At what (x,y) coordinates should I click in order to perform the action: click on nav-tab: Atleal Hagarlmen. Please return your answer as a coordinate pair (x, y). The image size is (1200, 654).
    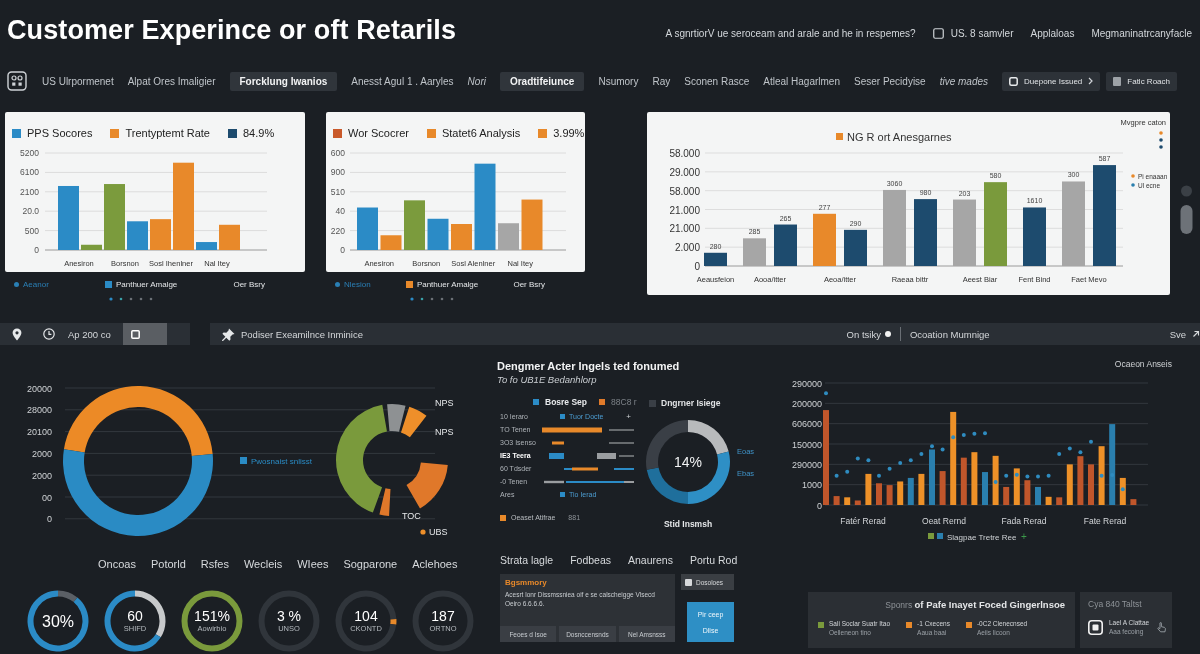
    Looking at the image, I should click on (801, 81).